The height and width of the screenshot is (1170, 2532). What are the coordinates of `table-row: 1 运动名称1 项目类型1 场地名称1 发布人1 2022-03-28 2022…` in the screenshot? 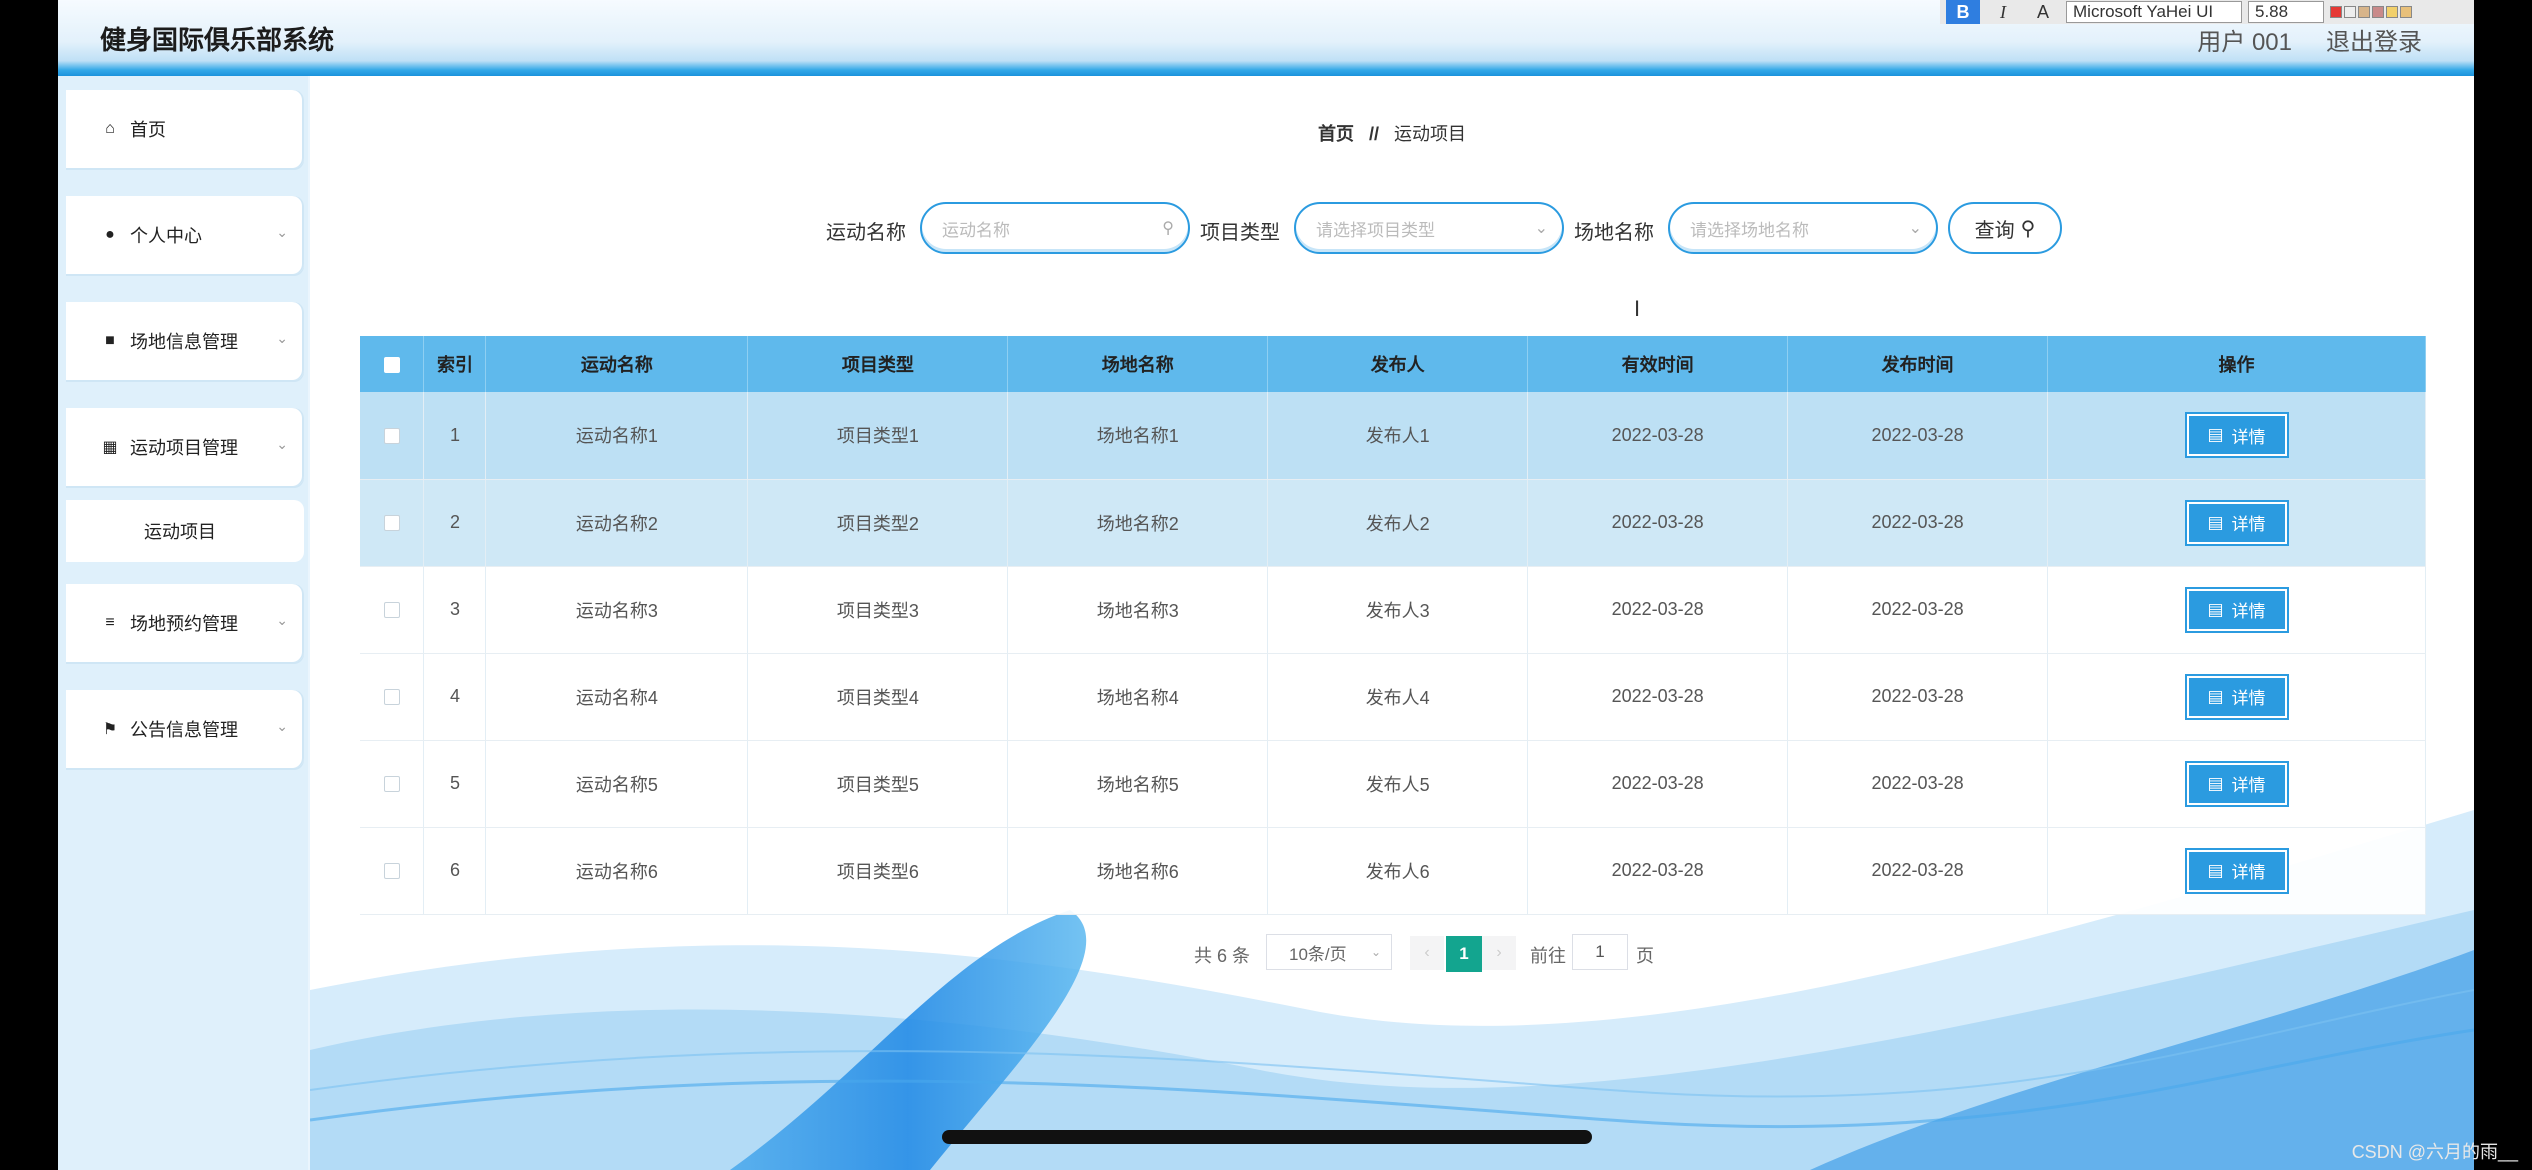 It's located at (1393, 436).